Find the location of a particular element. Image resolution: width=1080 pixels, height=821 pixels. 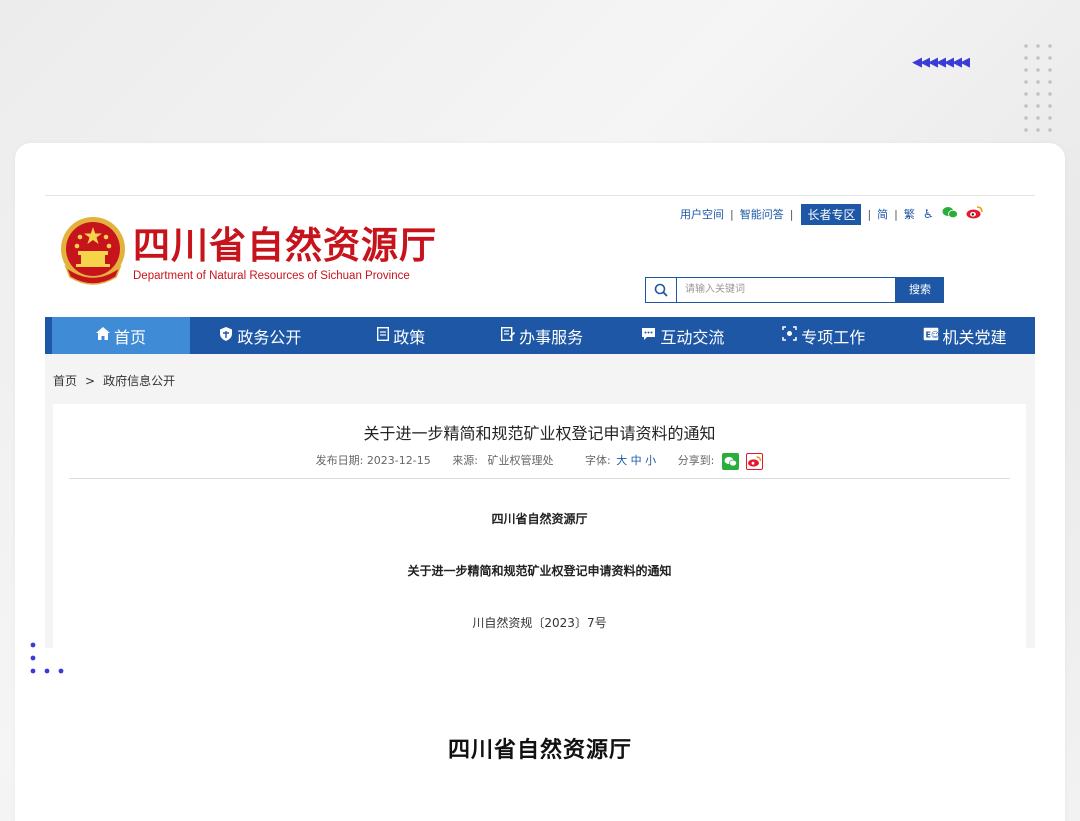

party-icon: E☺ is located at coordinates (931, 336).